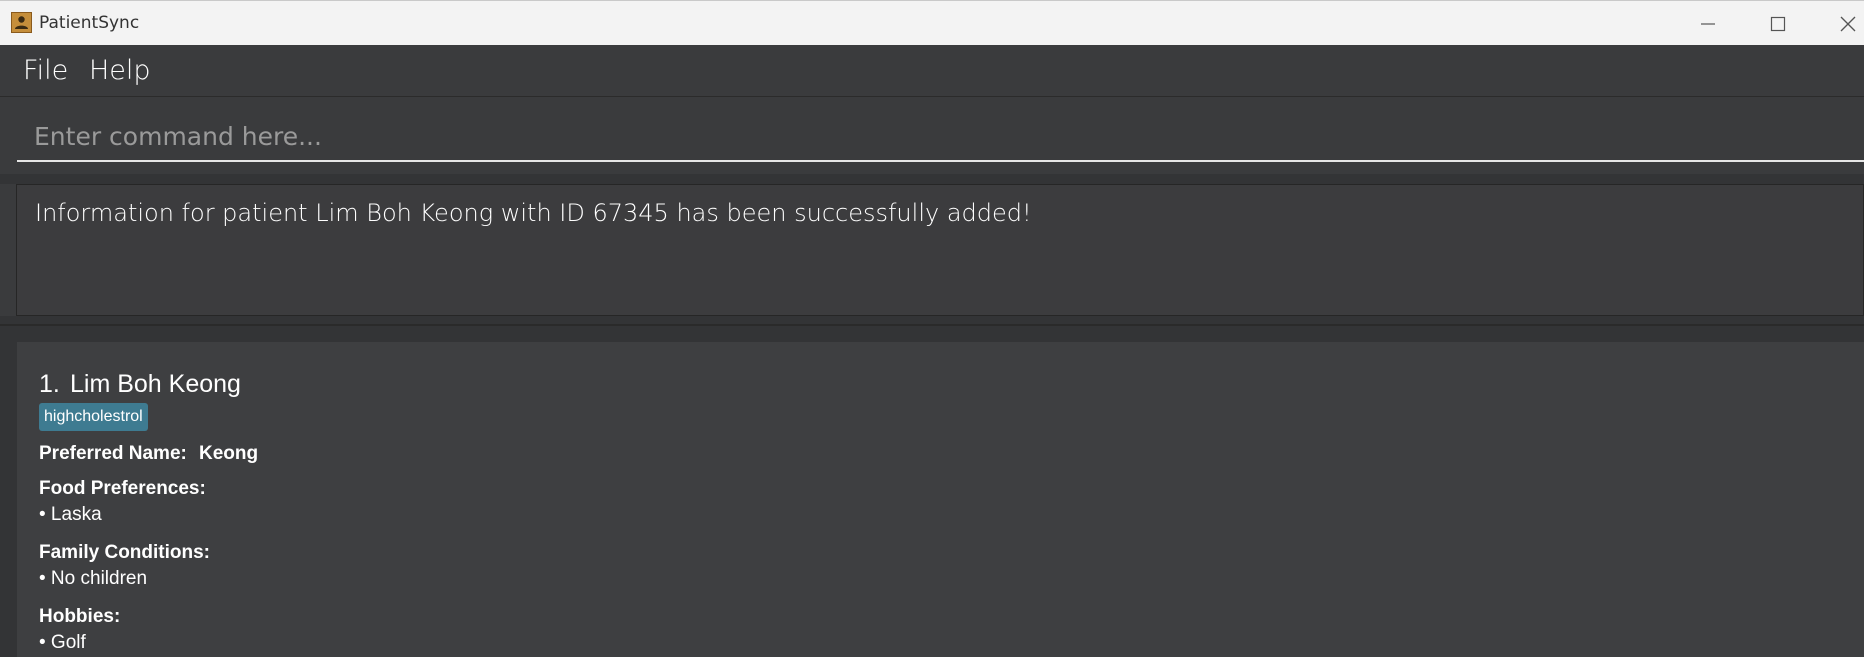 This screenshot has height=657, width=1864. Describe the element at coordinates (122, 488) in the screenshot. I see `food-preferences-label: Food Preferences:` at that location.